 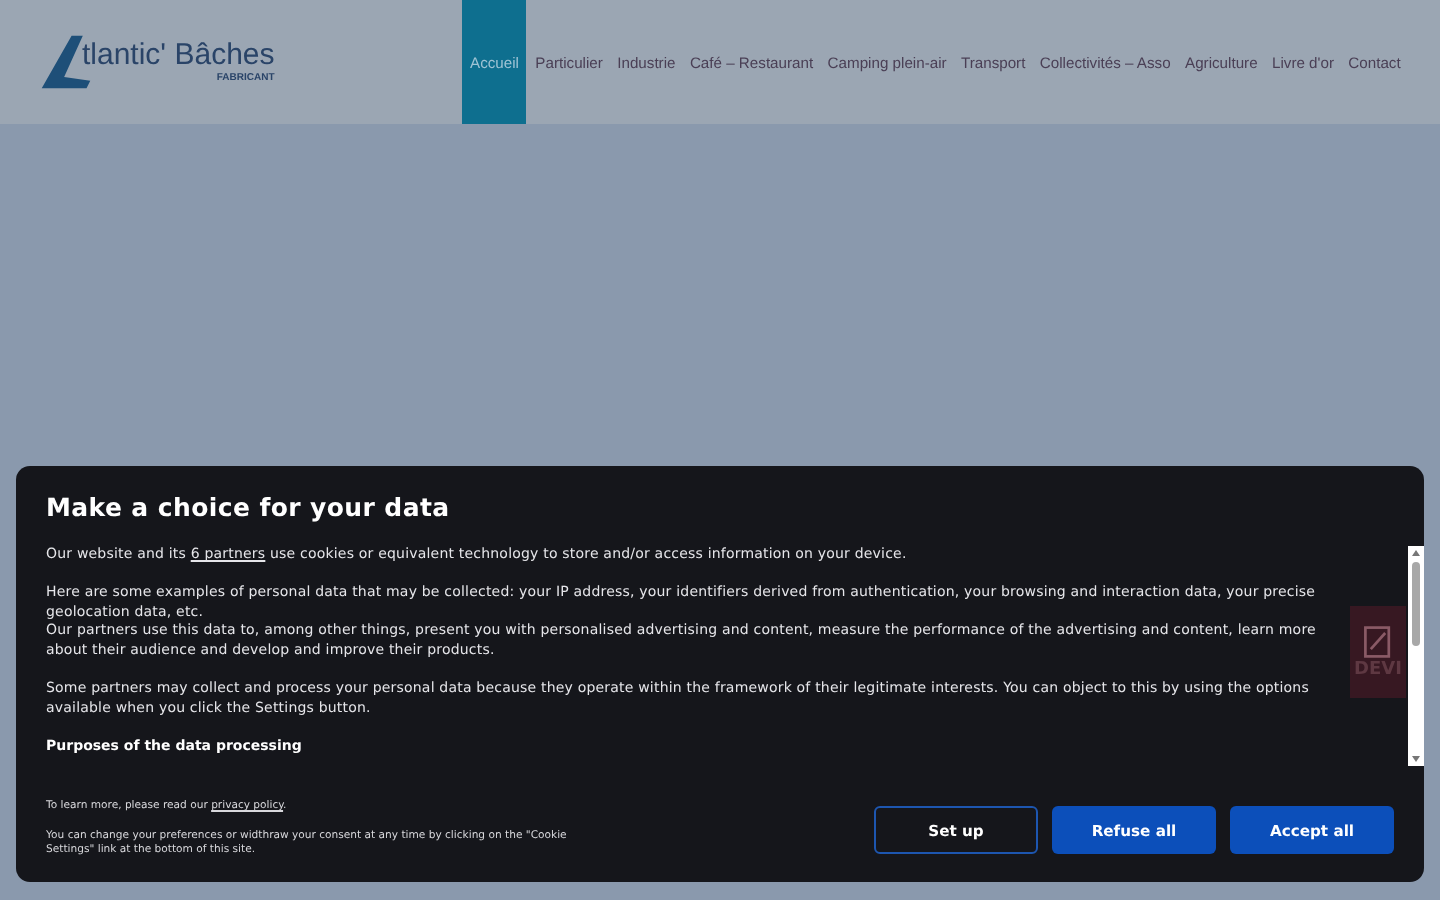 What do you see at coordinates (178, 55) in the screenshot?
I see `logo-name: tlantic' Bâches` at bounding box center [178, 55].